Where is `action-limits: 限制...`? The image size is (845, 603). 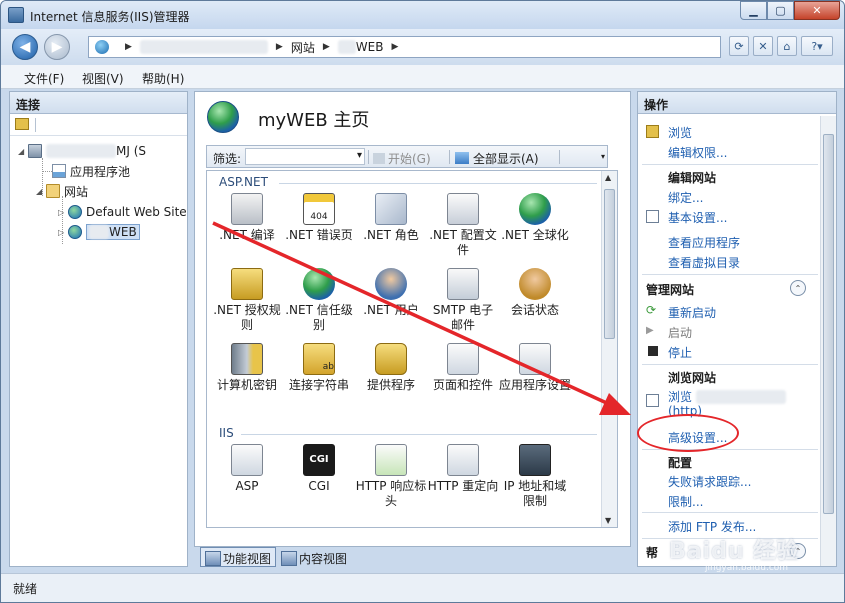
action-limits: 限制... is located at coordinates (685, 501).